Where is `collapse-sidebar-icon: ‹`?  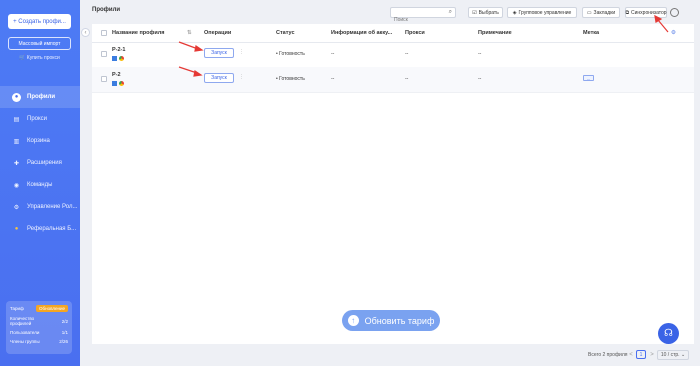 collapse-sidebar-icon: ‹ is located at coordinates (85, 32).